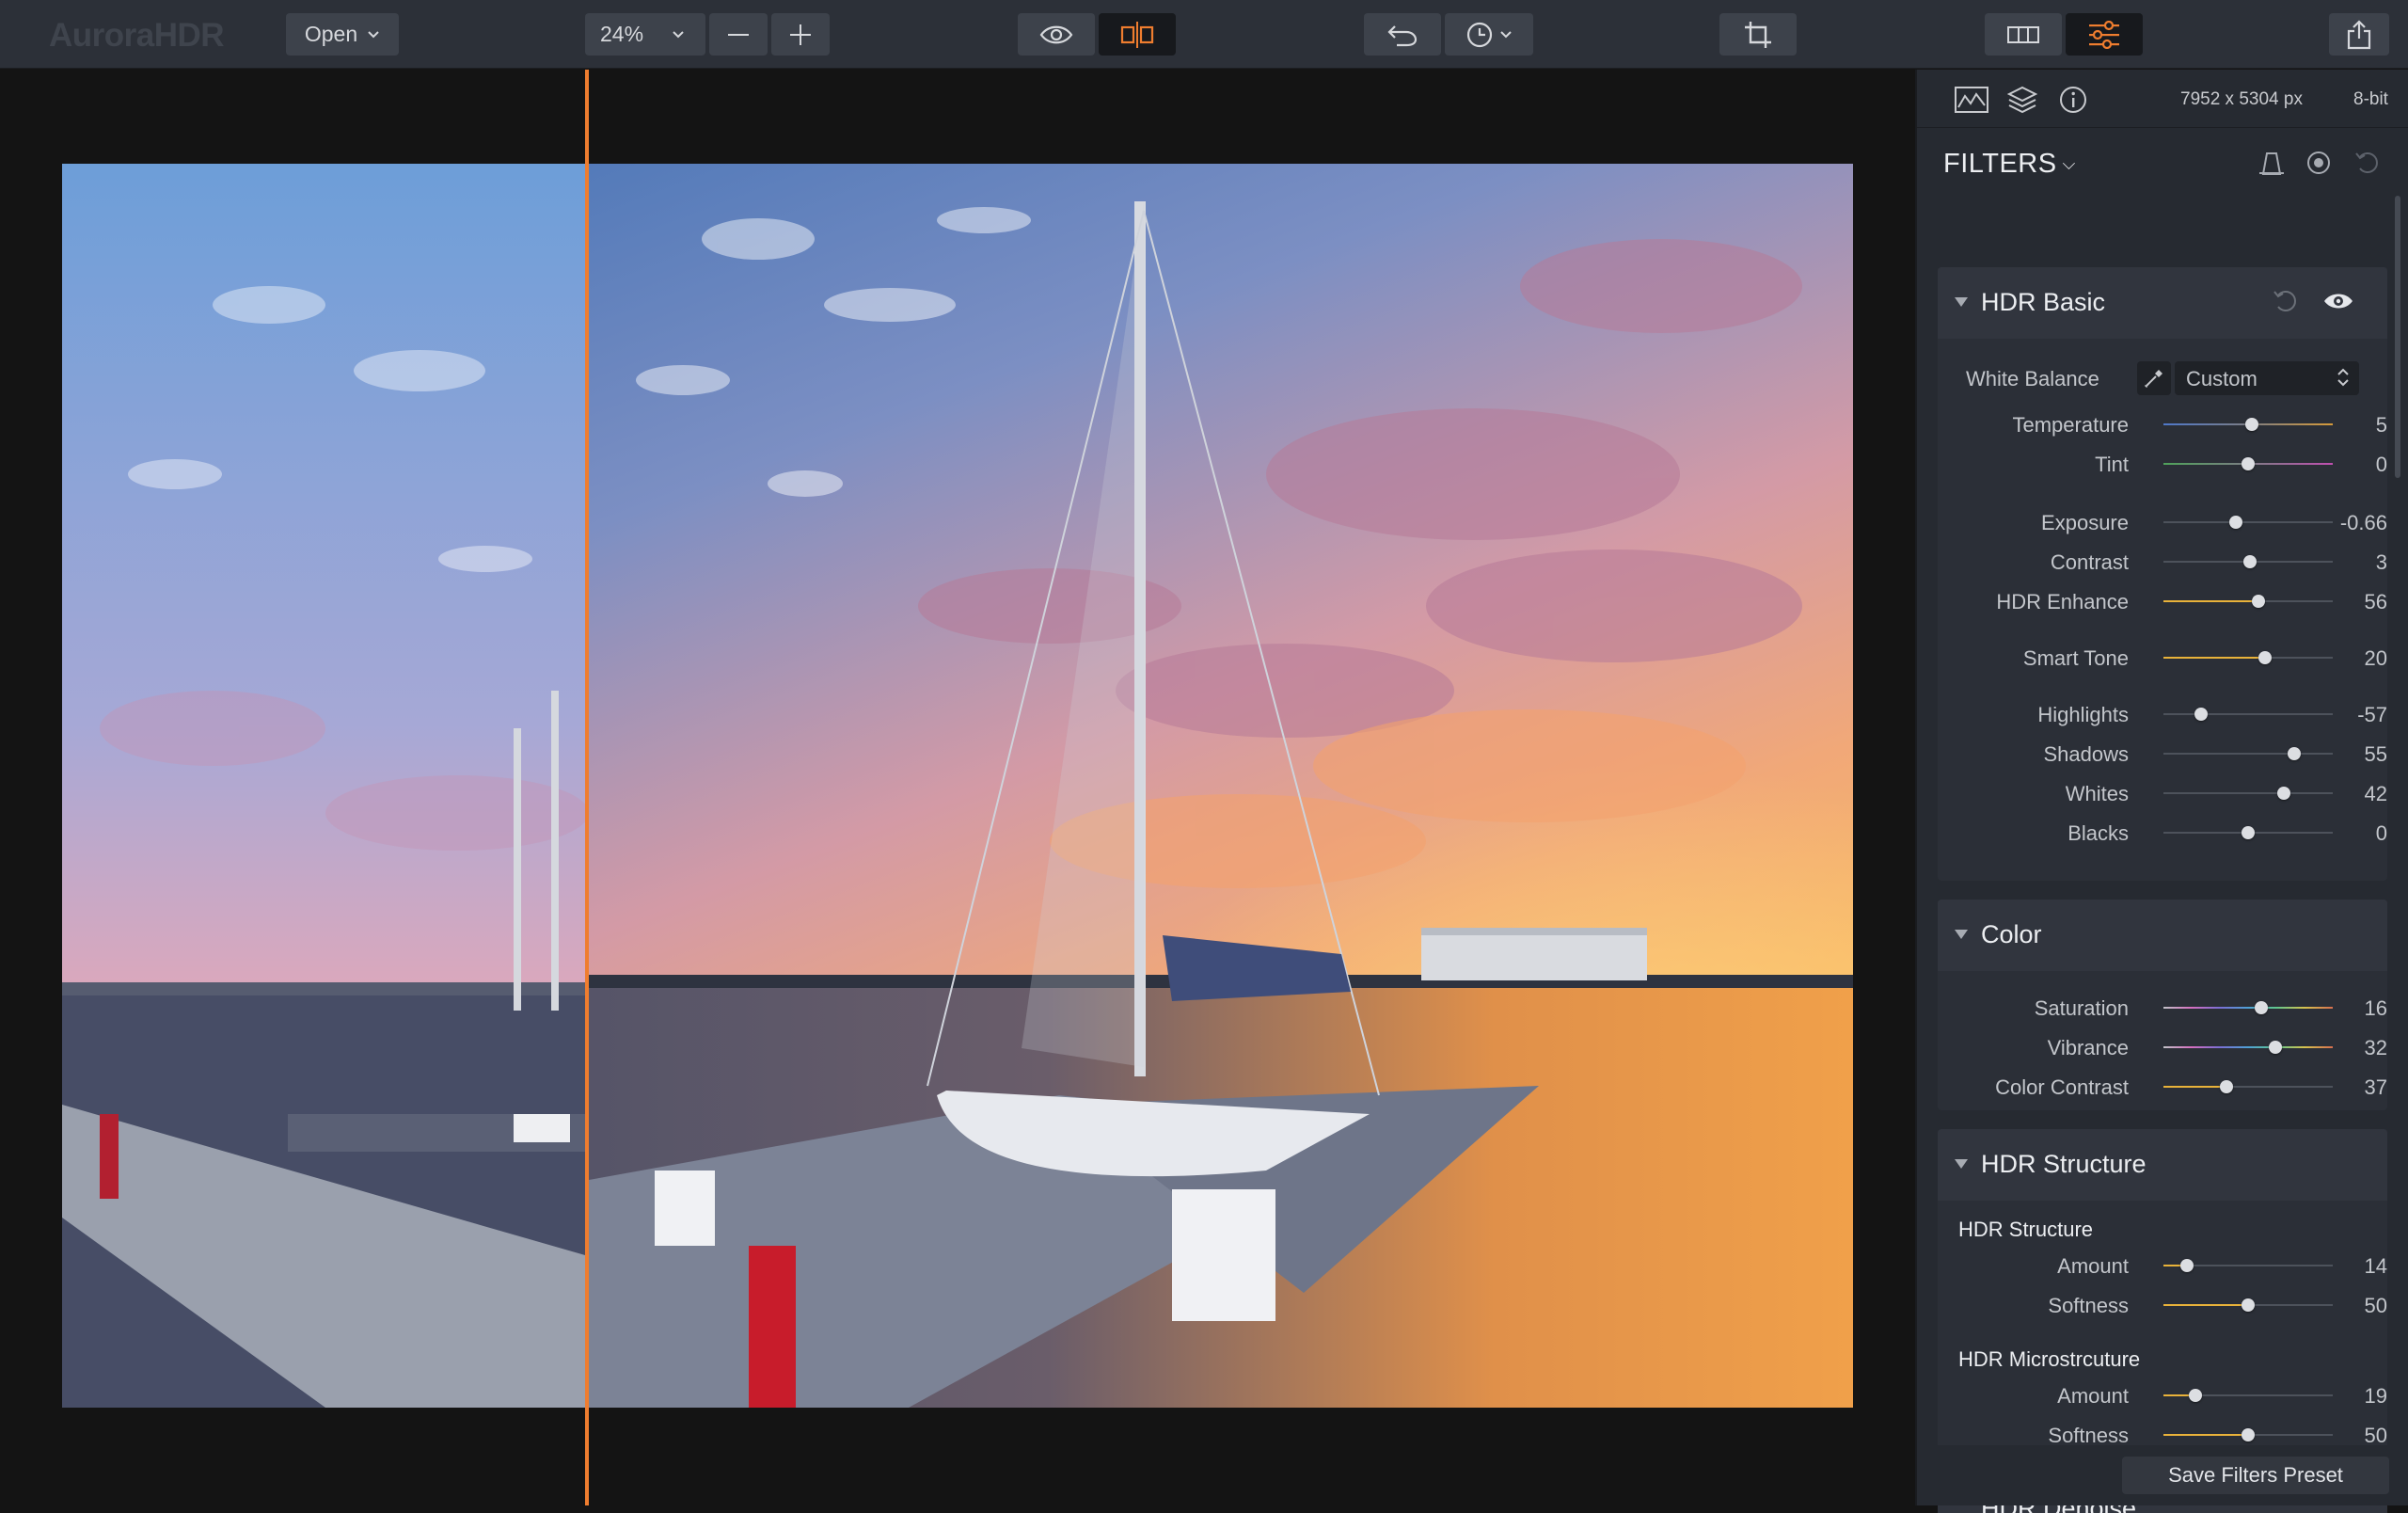  Describe the element at coordinates (2026, 1229) in the screenshot. I see `subsection-title: HDR Structure` at that location.